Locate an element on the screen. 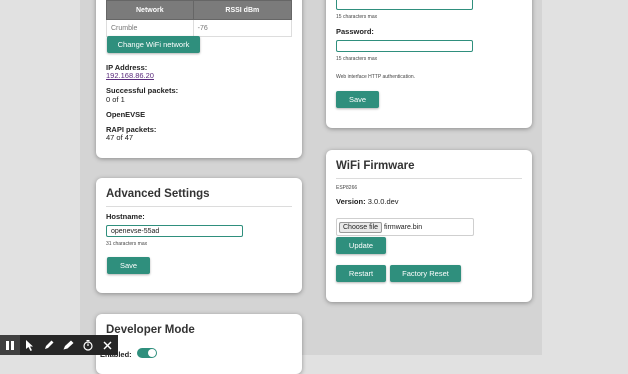 The width and height of the screenshot is (628, 374). authentication-card: 15 characters max Password is located at coordinates (429, 64).